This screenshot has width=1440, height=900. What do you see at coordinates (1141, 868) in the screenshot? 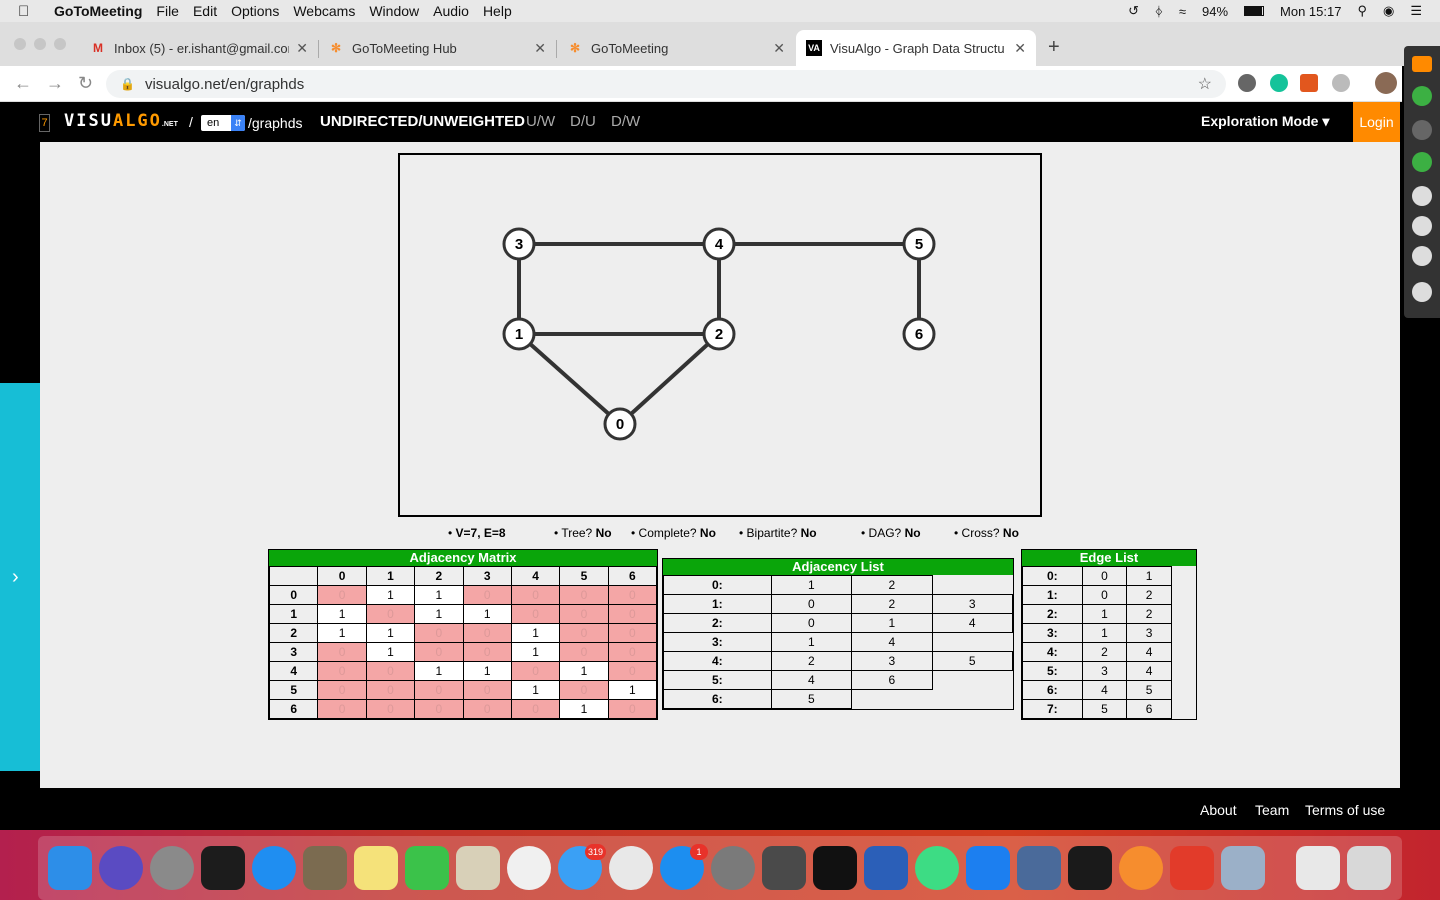
I see `gotomeeting-dock-icon` at bounding box center [1141, 868].